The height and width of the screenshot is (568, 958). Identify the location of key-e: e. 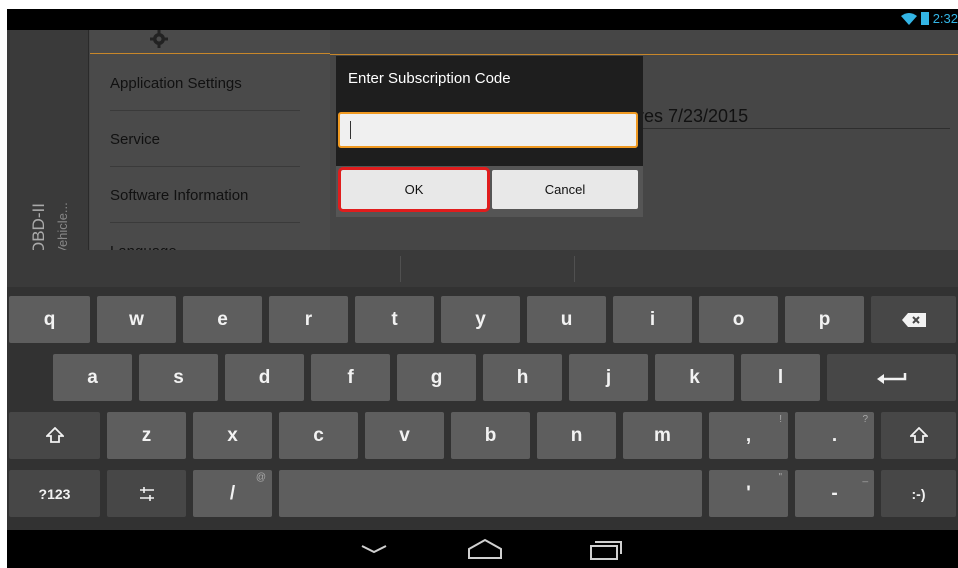
(222, 319).